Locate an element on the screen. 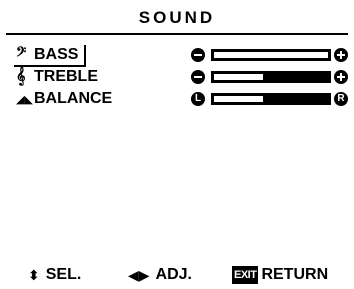 Image resolution: width=354 pixels, height=289 pixels. bass-decrease-icon is located at coordinates (198, 55).